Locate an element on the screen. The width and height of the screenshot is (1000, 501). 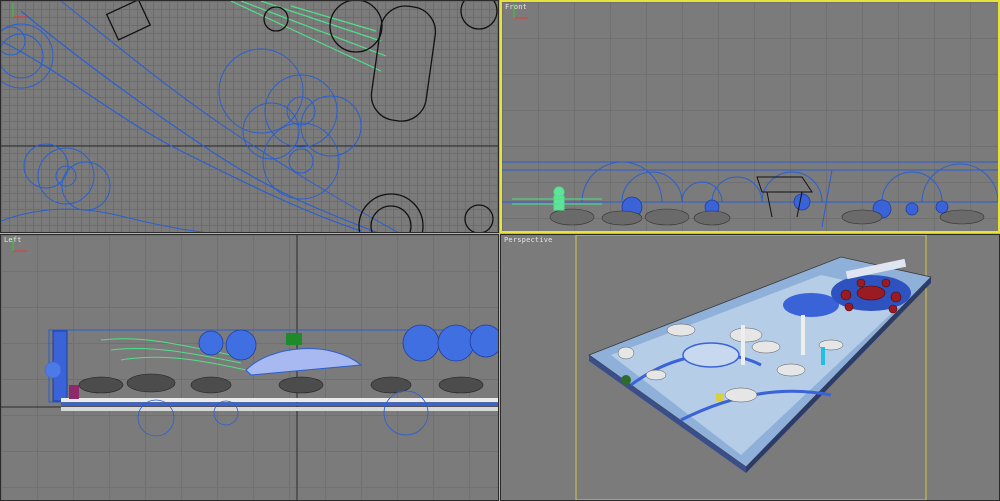
front-scene-wireframe is located at coordinates (750, 194).